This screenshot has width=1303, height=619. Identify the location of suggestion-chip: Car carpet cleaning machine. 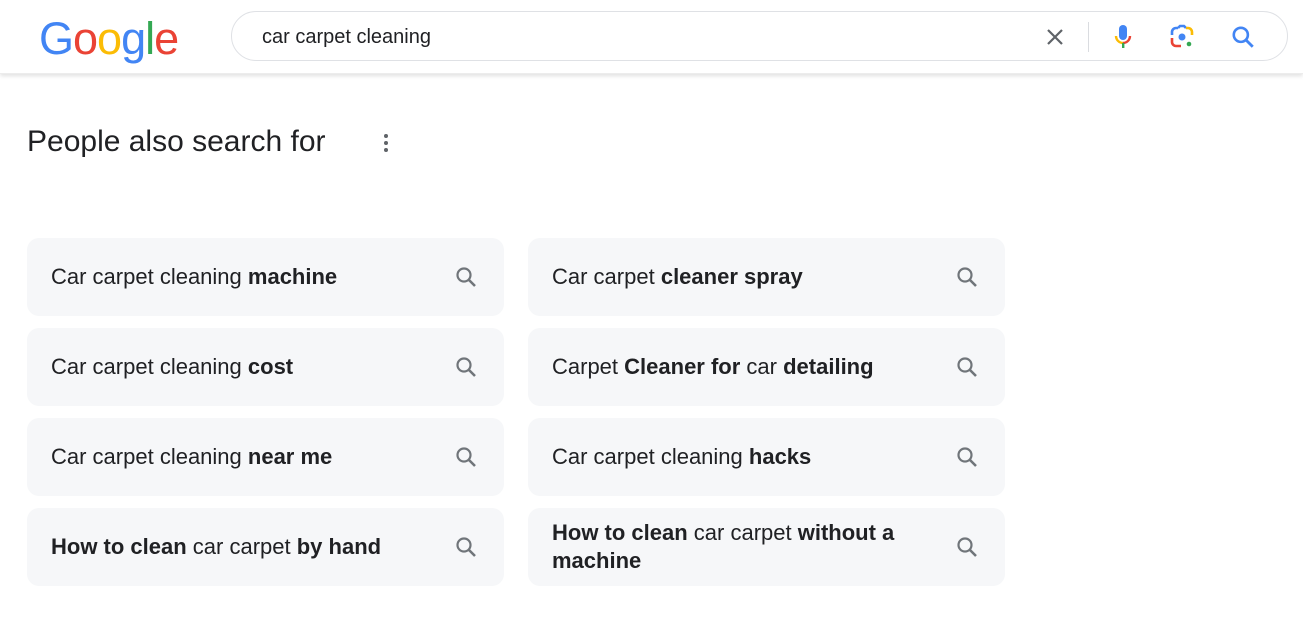
(265, 277).